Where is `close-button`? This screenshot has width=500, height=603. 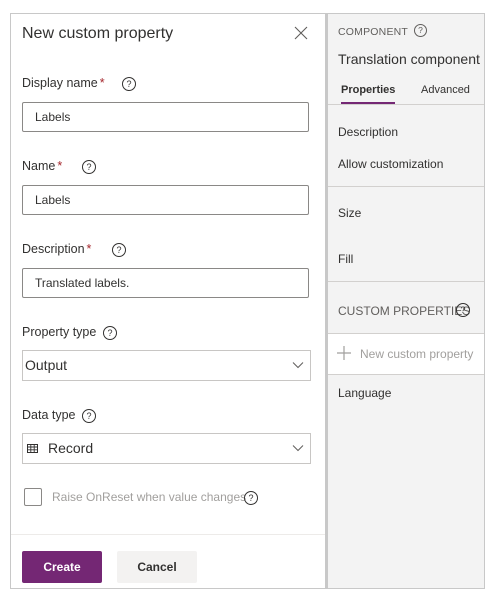
close-button is located at coordinates (301, 33).